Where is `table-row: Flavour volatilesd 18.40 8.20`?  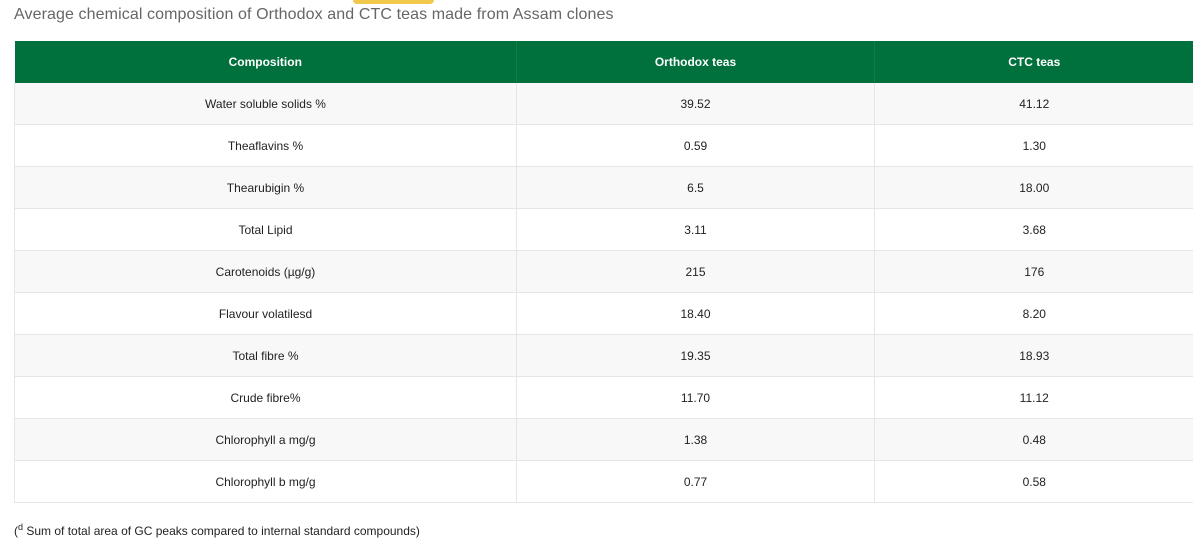 table-row: Flavour volatilesd 18.40 8.20 is located at coordinates (603, 313).